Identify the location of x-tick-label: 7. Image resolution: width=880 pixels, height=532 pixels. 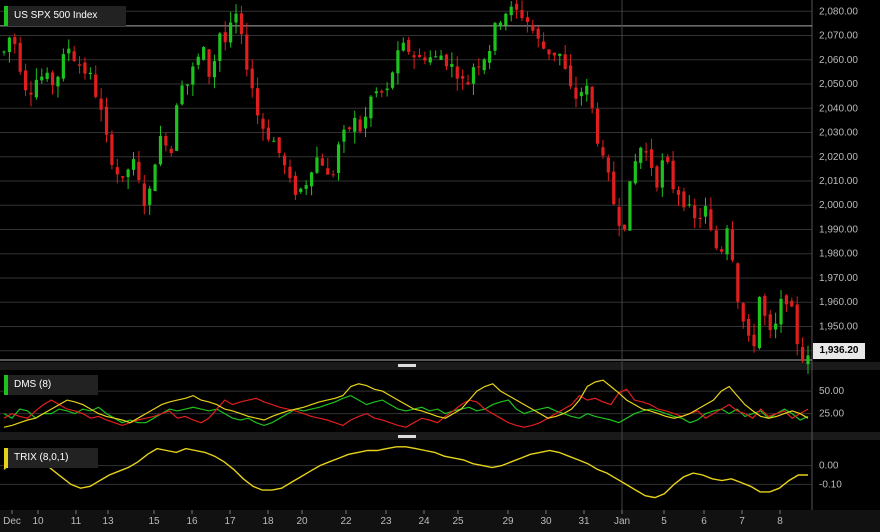
(742, 521).